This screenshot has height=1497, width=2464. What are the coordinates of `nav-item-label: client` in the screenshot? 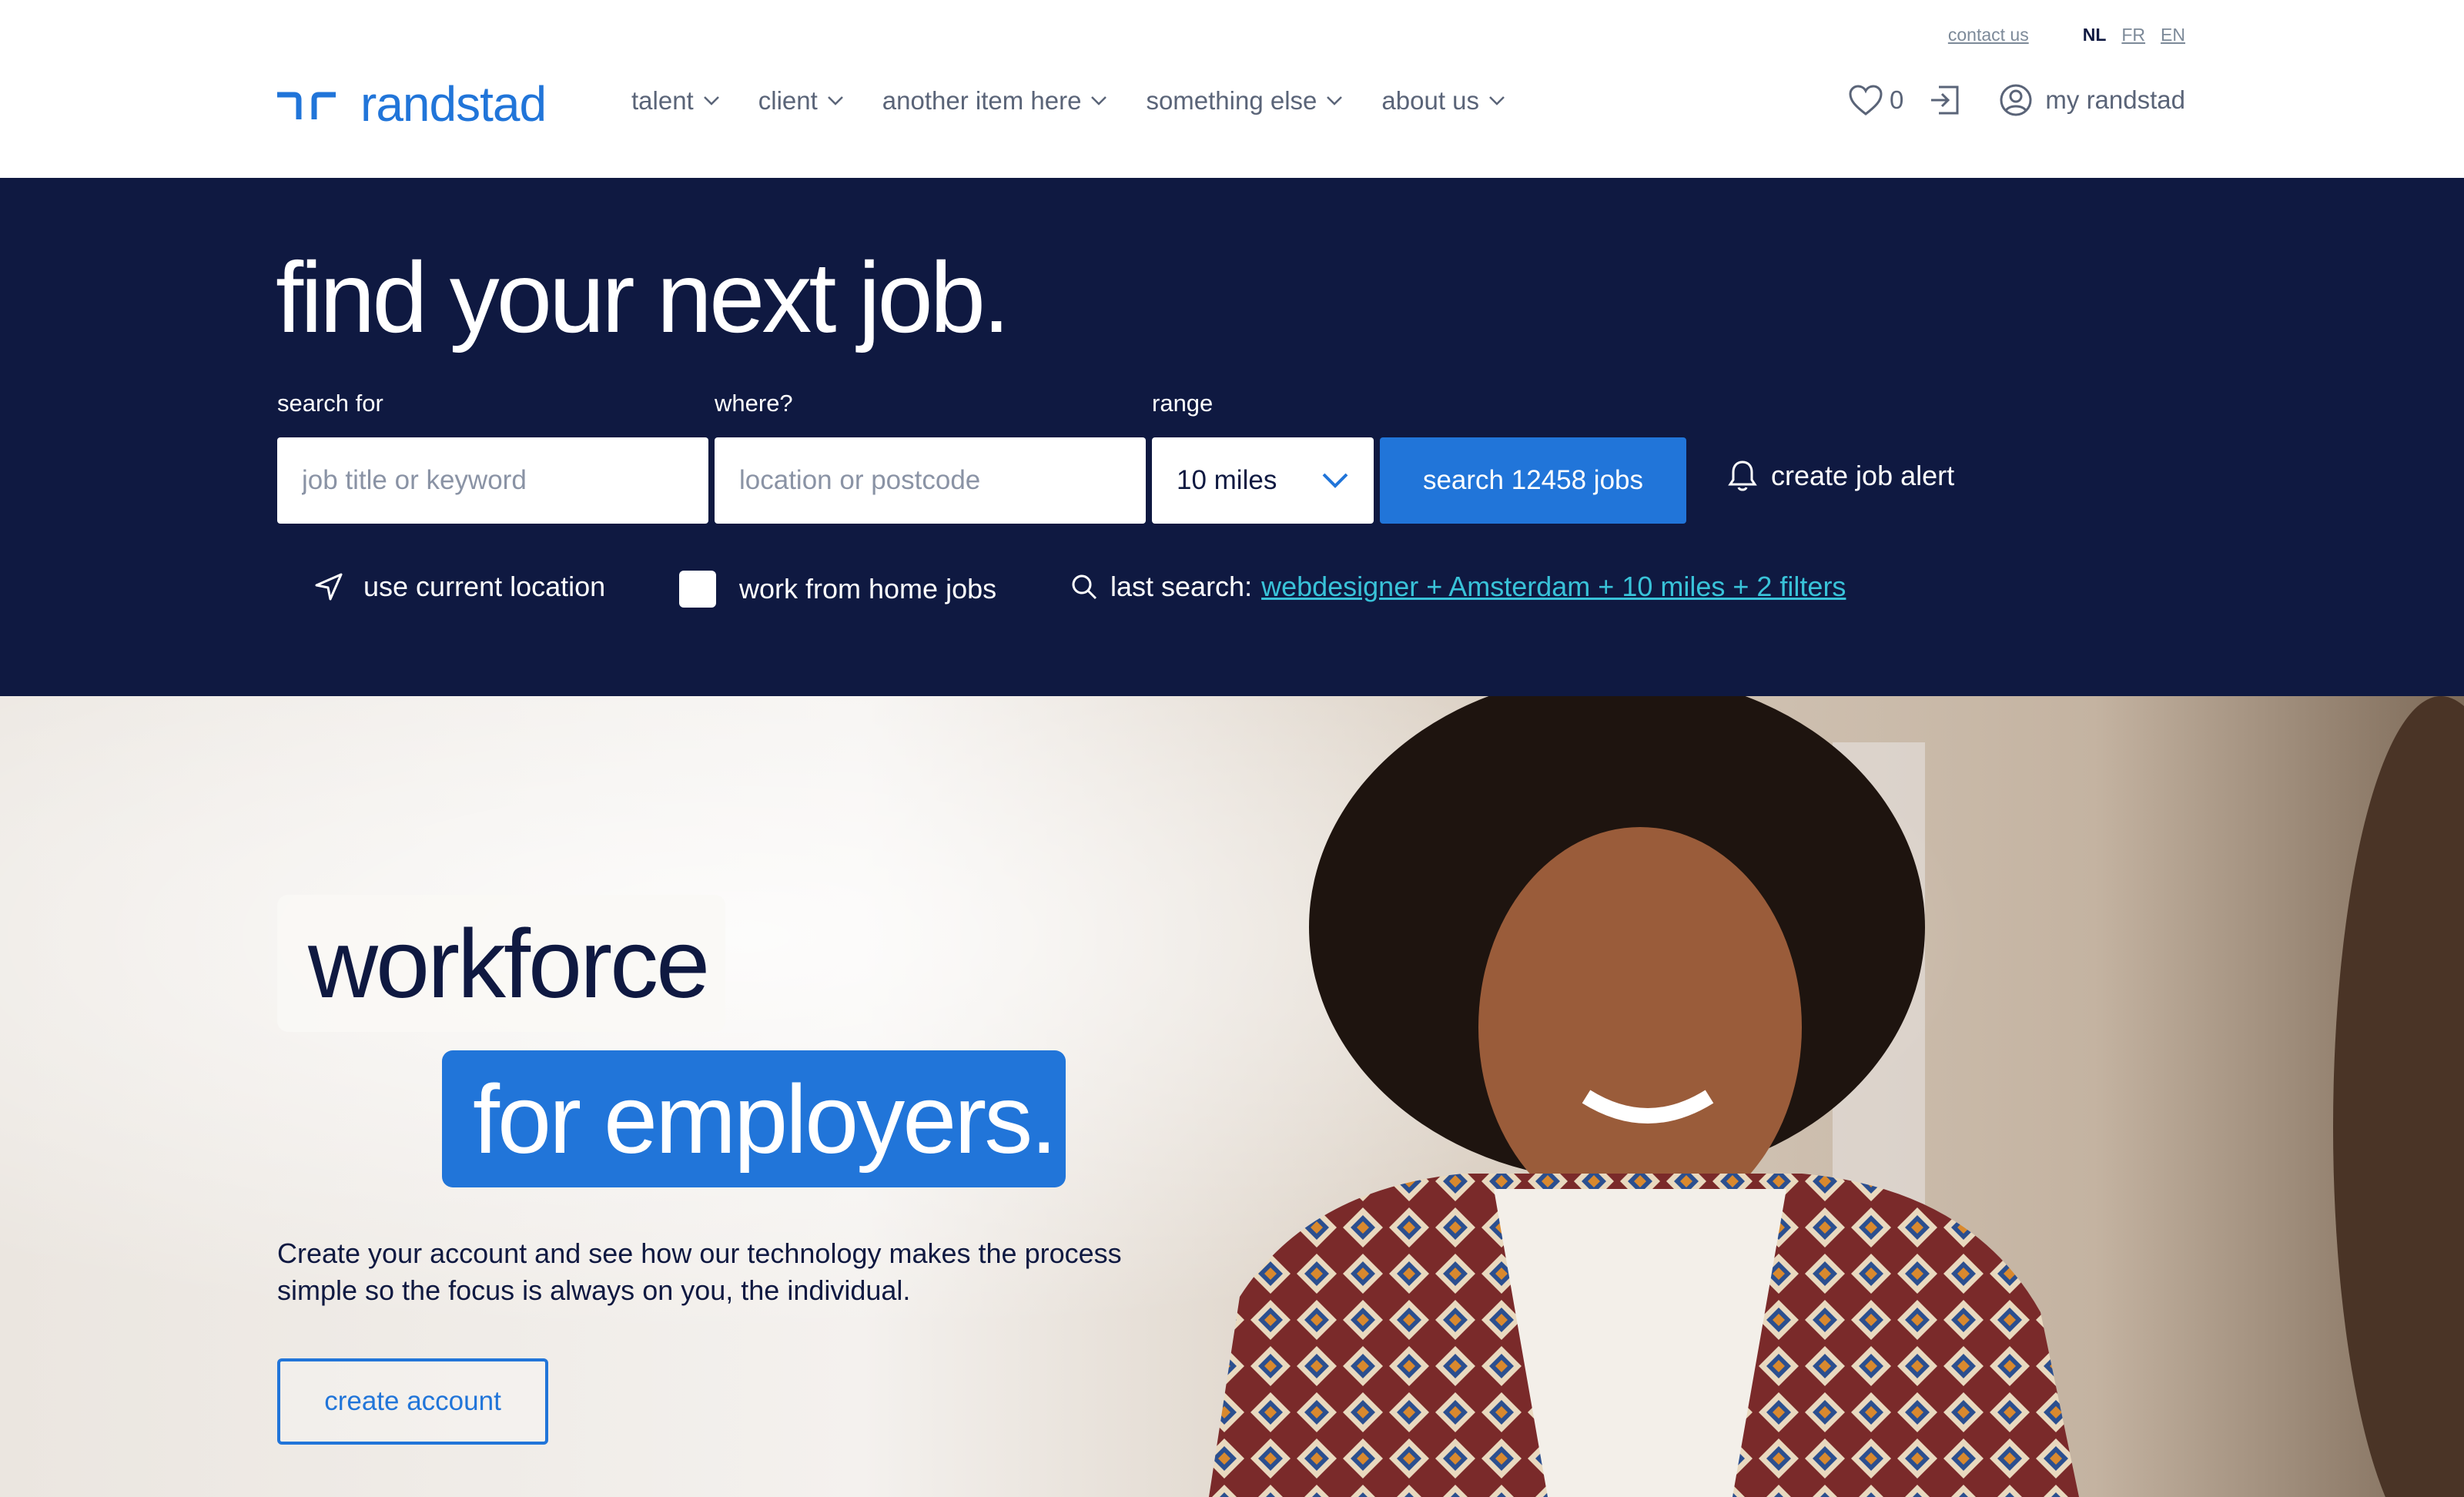 It's located at (788, 100).